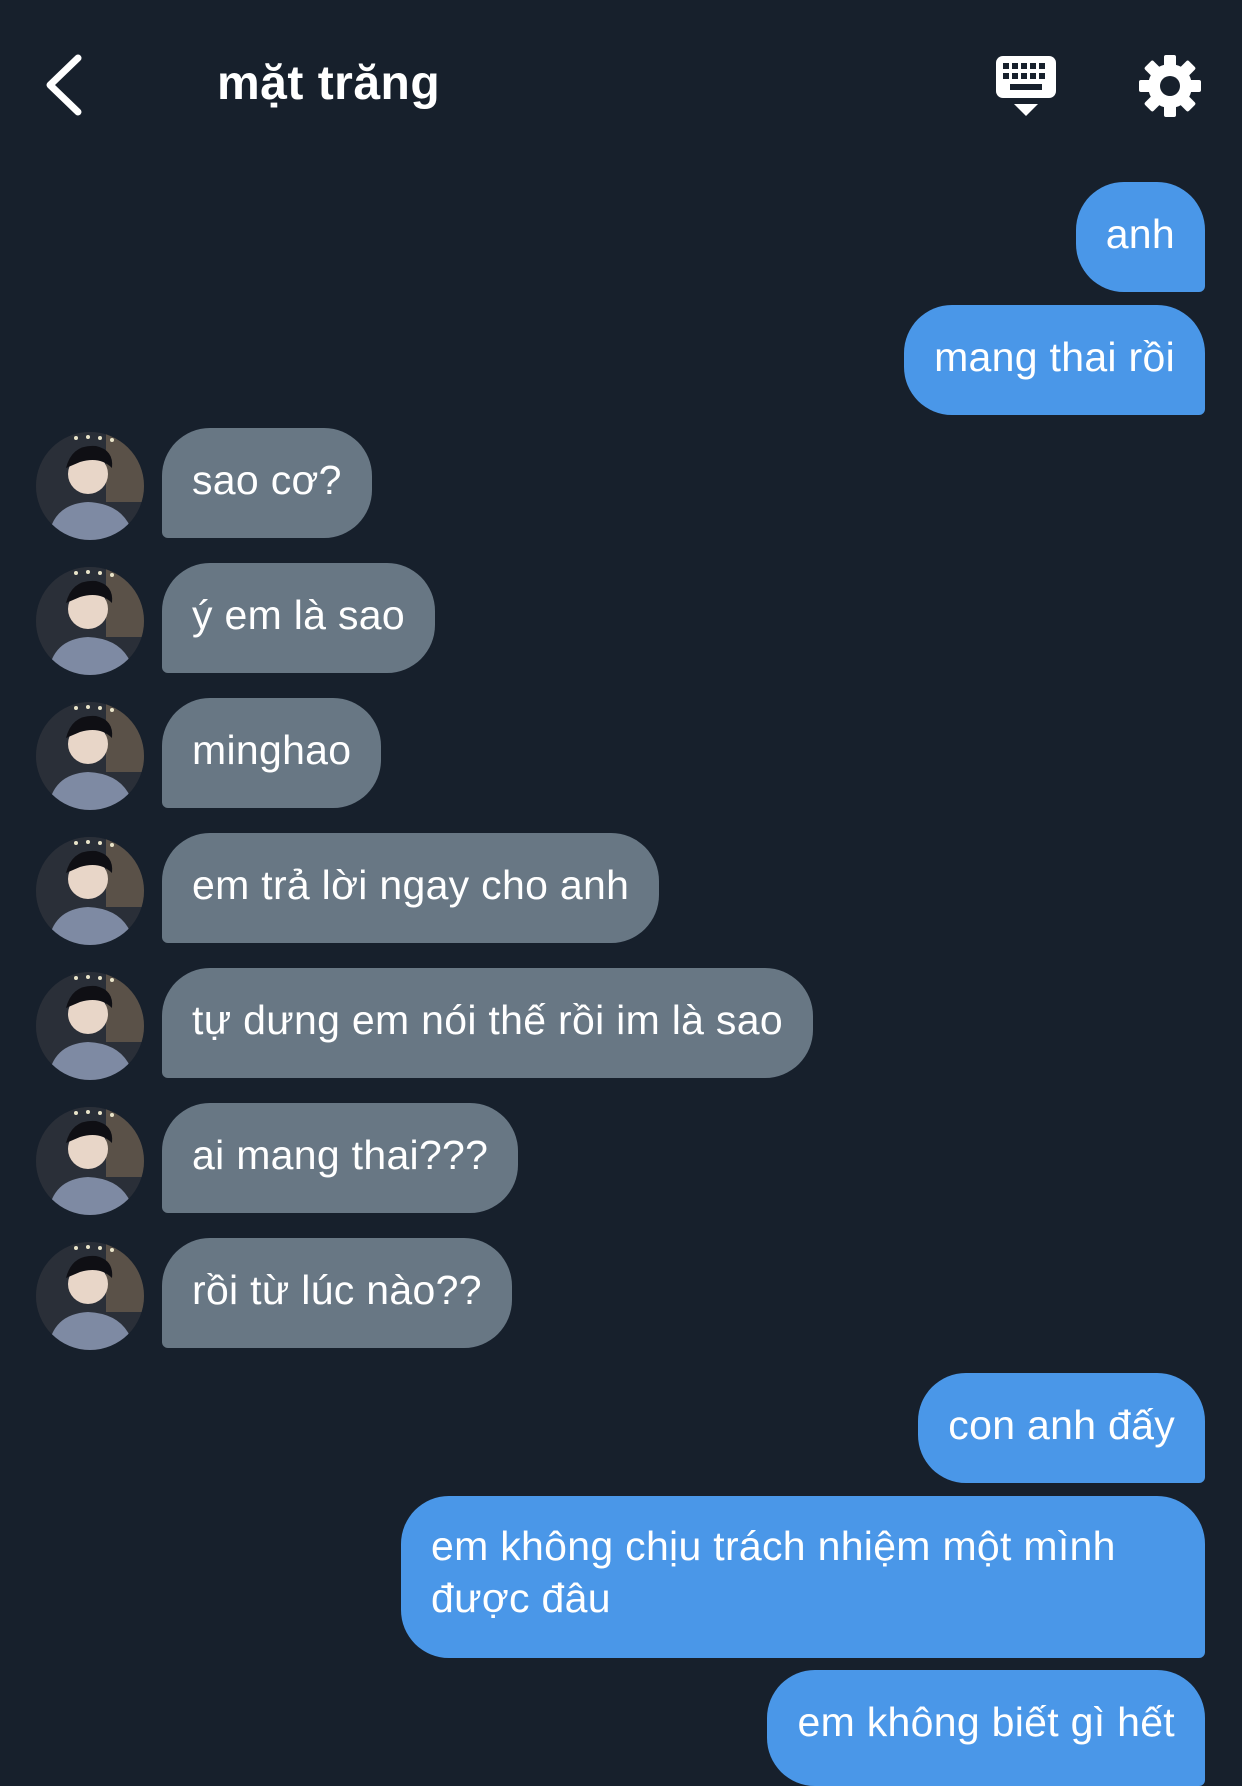 This screenshot has width=1242, height=1786. Describe the element at coordinates (986, 1728) in the screenshot. I see `message-sent: em không biết gì hết` at that location.